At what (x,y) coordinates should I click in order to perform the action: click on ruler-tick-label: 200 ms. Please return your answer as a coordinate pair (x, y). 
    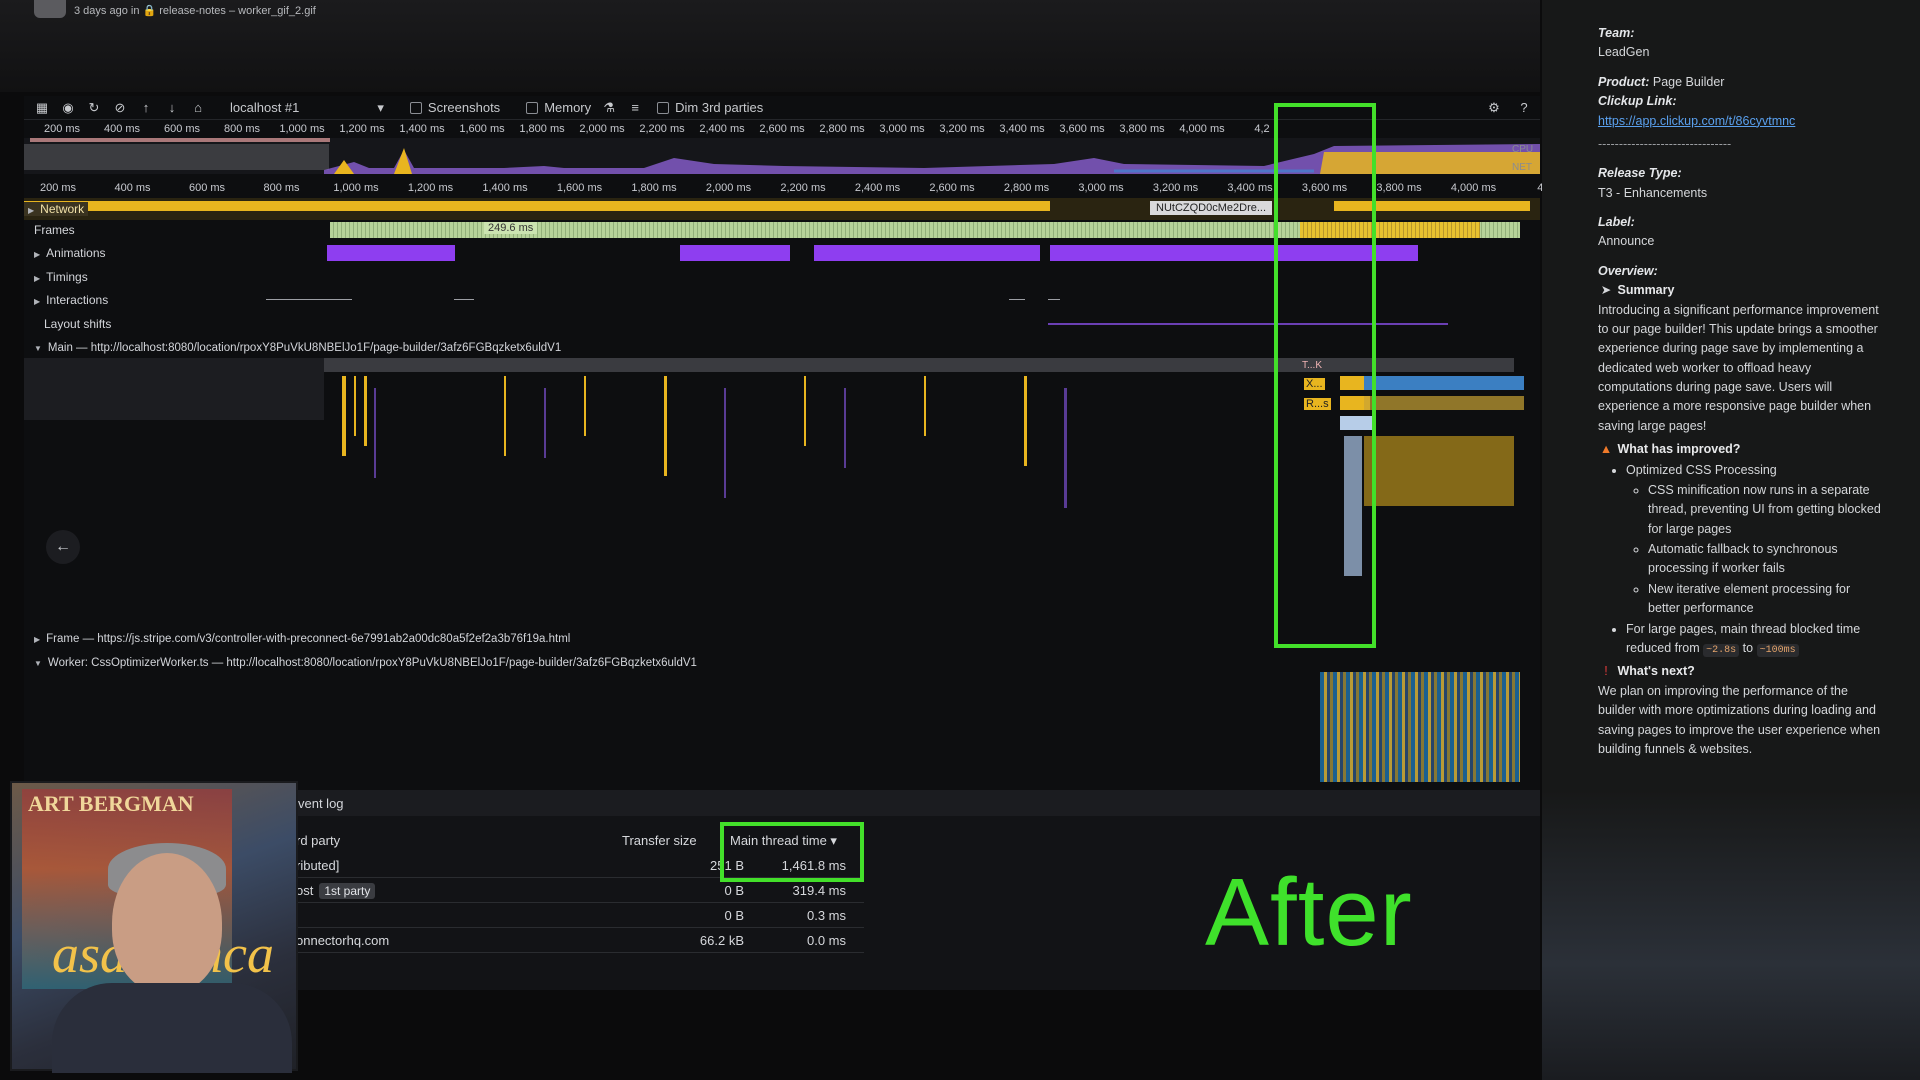
    Looking at the image, I should click on (58, 188).